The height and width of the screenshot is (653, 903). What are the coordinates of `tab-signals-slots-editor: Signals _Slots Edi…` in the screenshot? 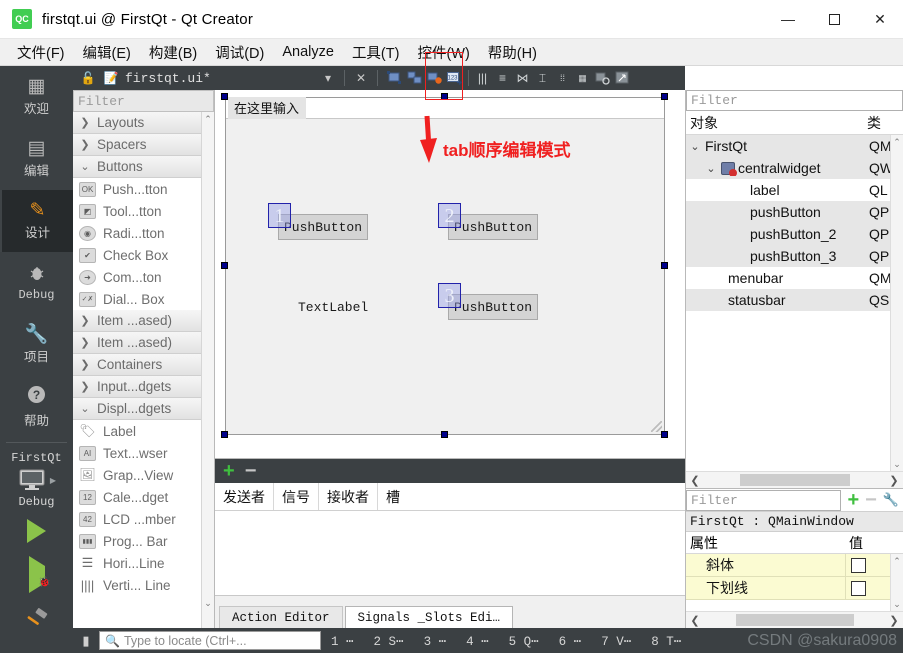 It's located at (429, 617).